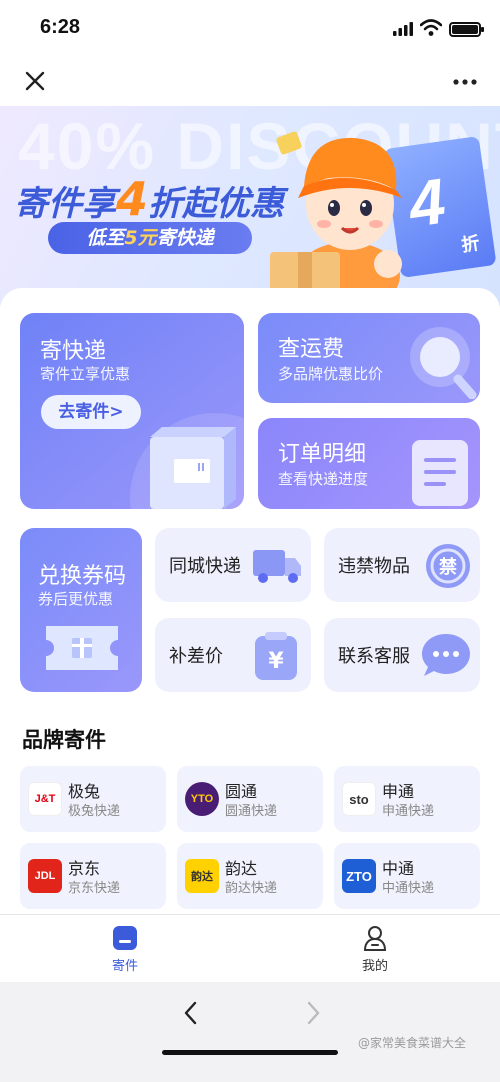 This screenshot has height=1082, width=500. I want to click on order-card-subtitle: 查看快递进度, so click(323, 479).